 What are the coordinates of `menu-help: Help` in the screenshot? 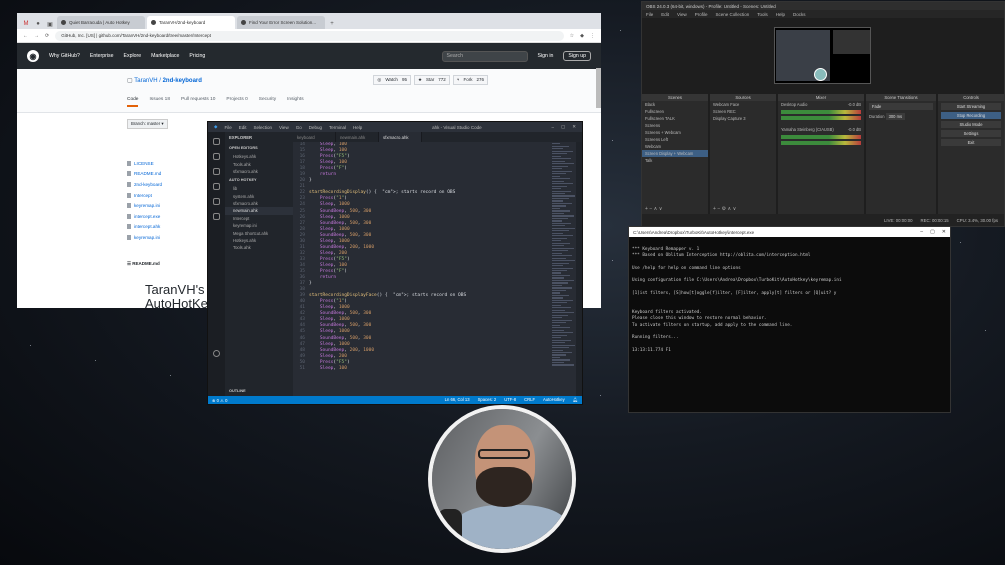 It's located at (357, 127).